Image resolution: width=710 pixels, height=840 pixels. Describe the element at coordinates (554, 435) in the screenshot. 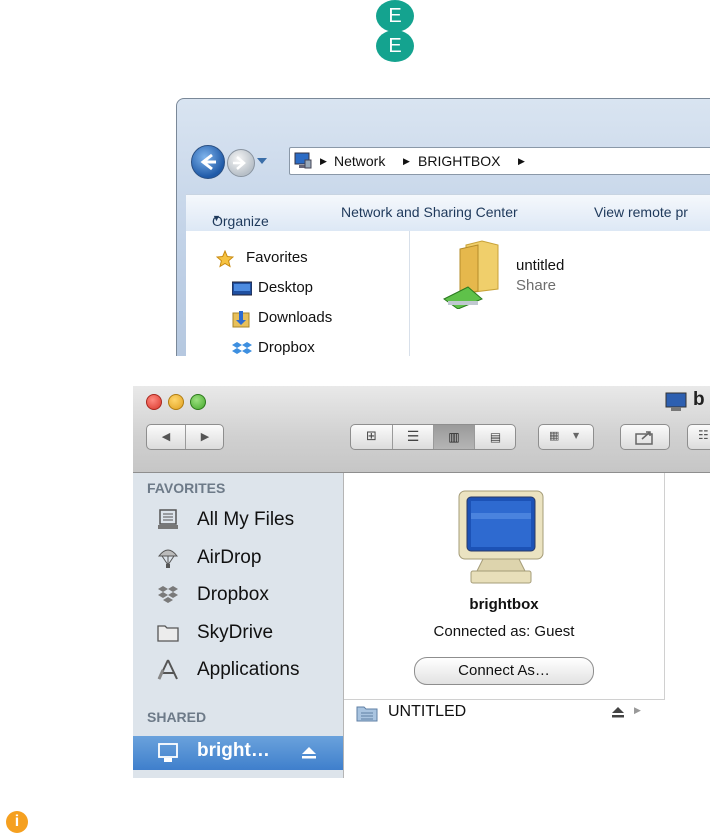

I see `arrange-icon: ▦` at that location.